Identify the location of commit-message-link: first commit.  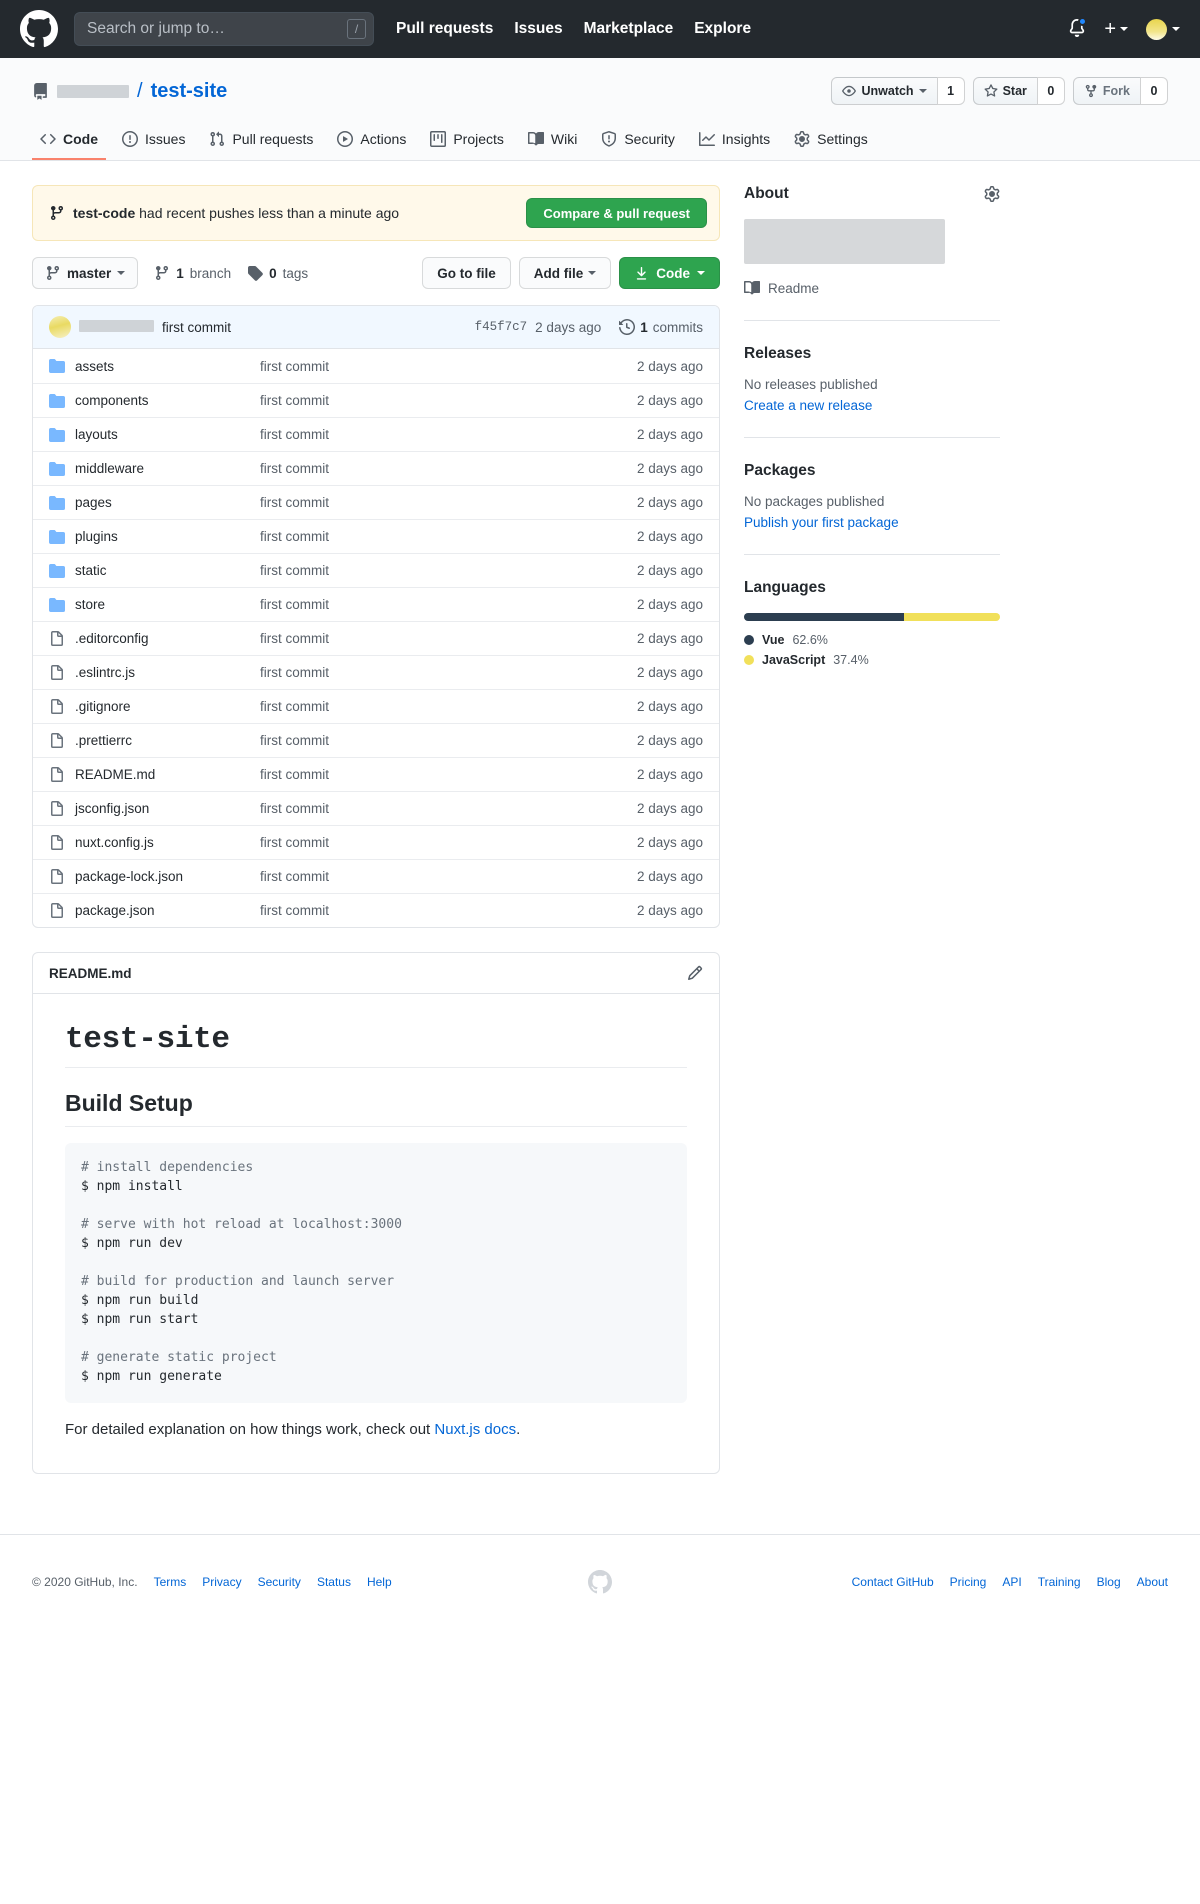
(196, 327).